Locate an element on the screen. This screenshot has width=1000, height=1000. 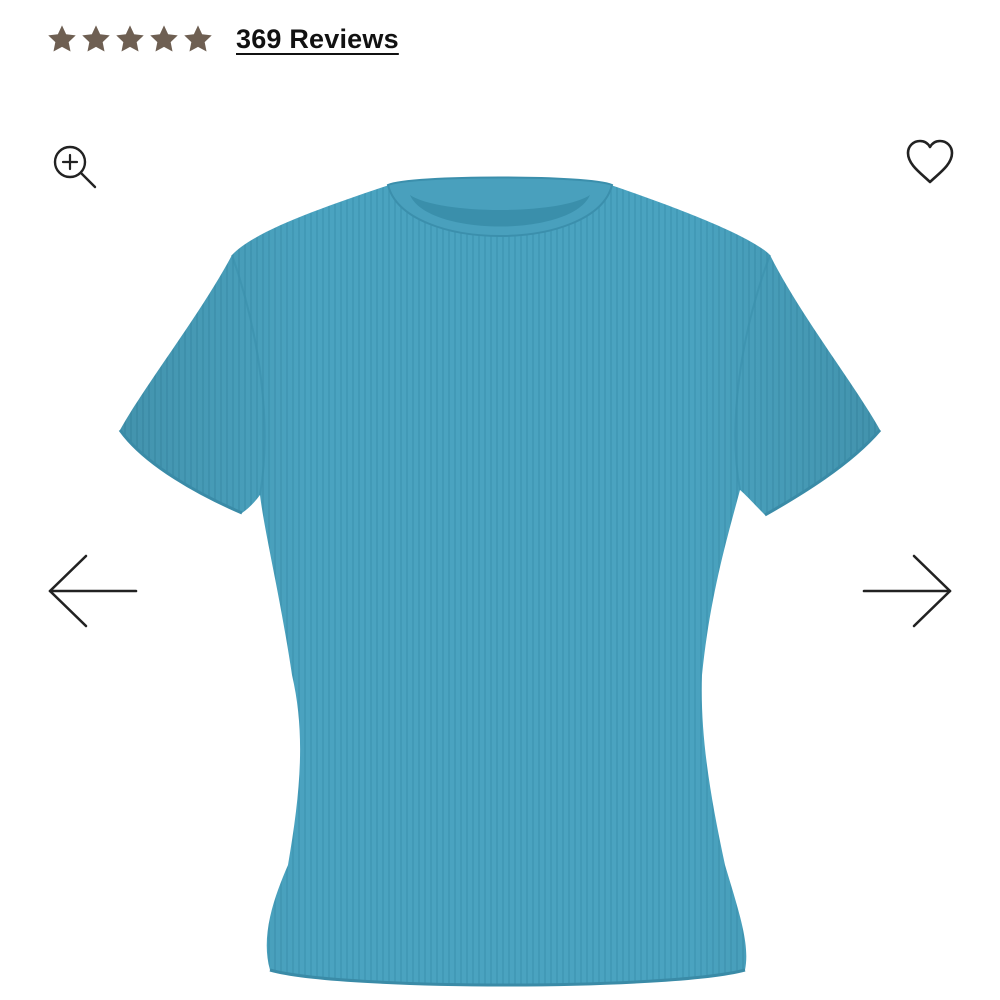
wishlist-button is located at coordinates (930, 162).